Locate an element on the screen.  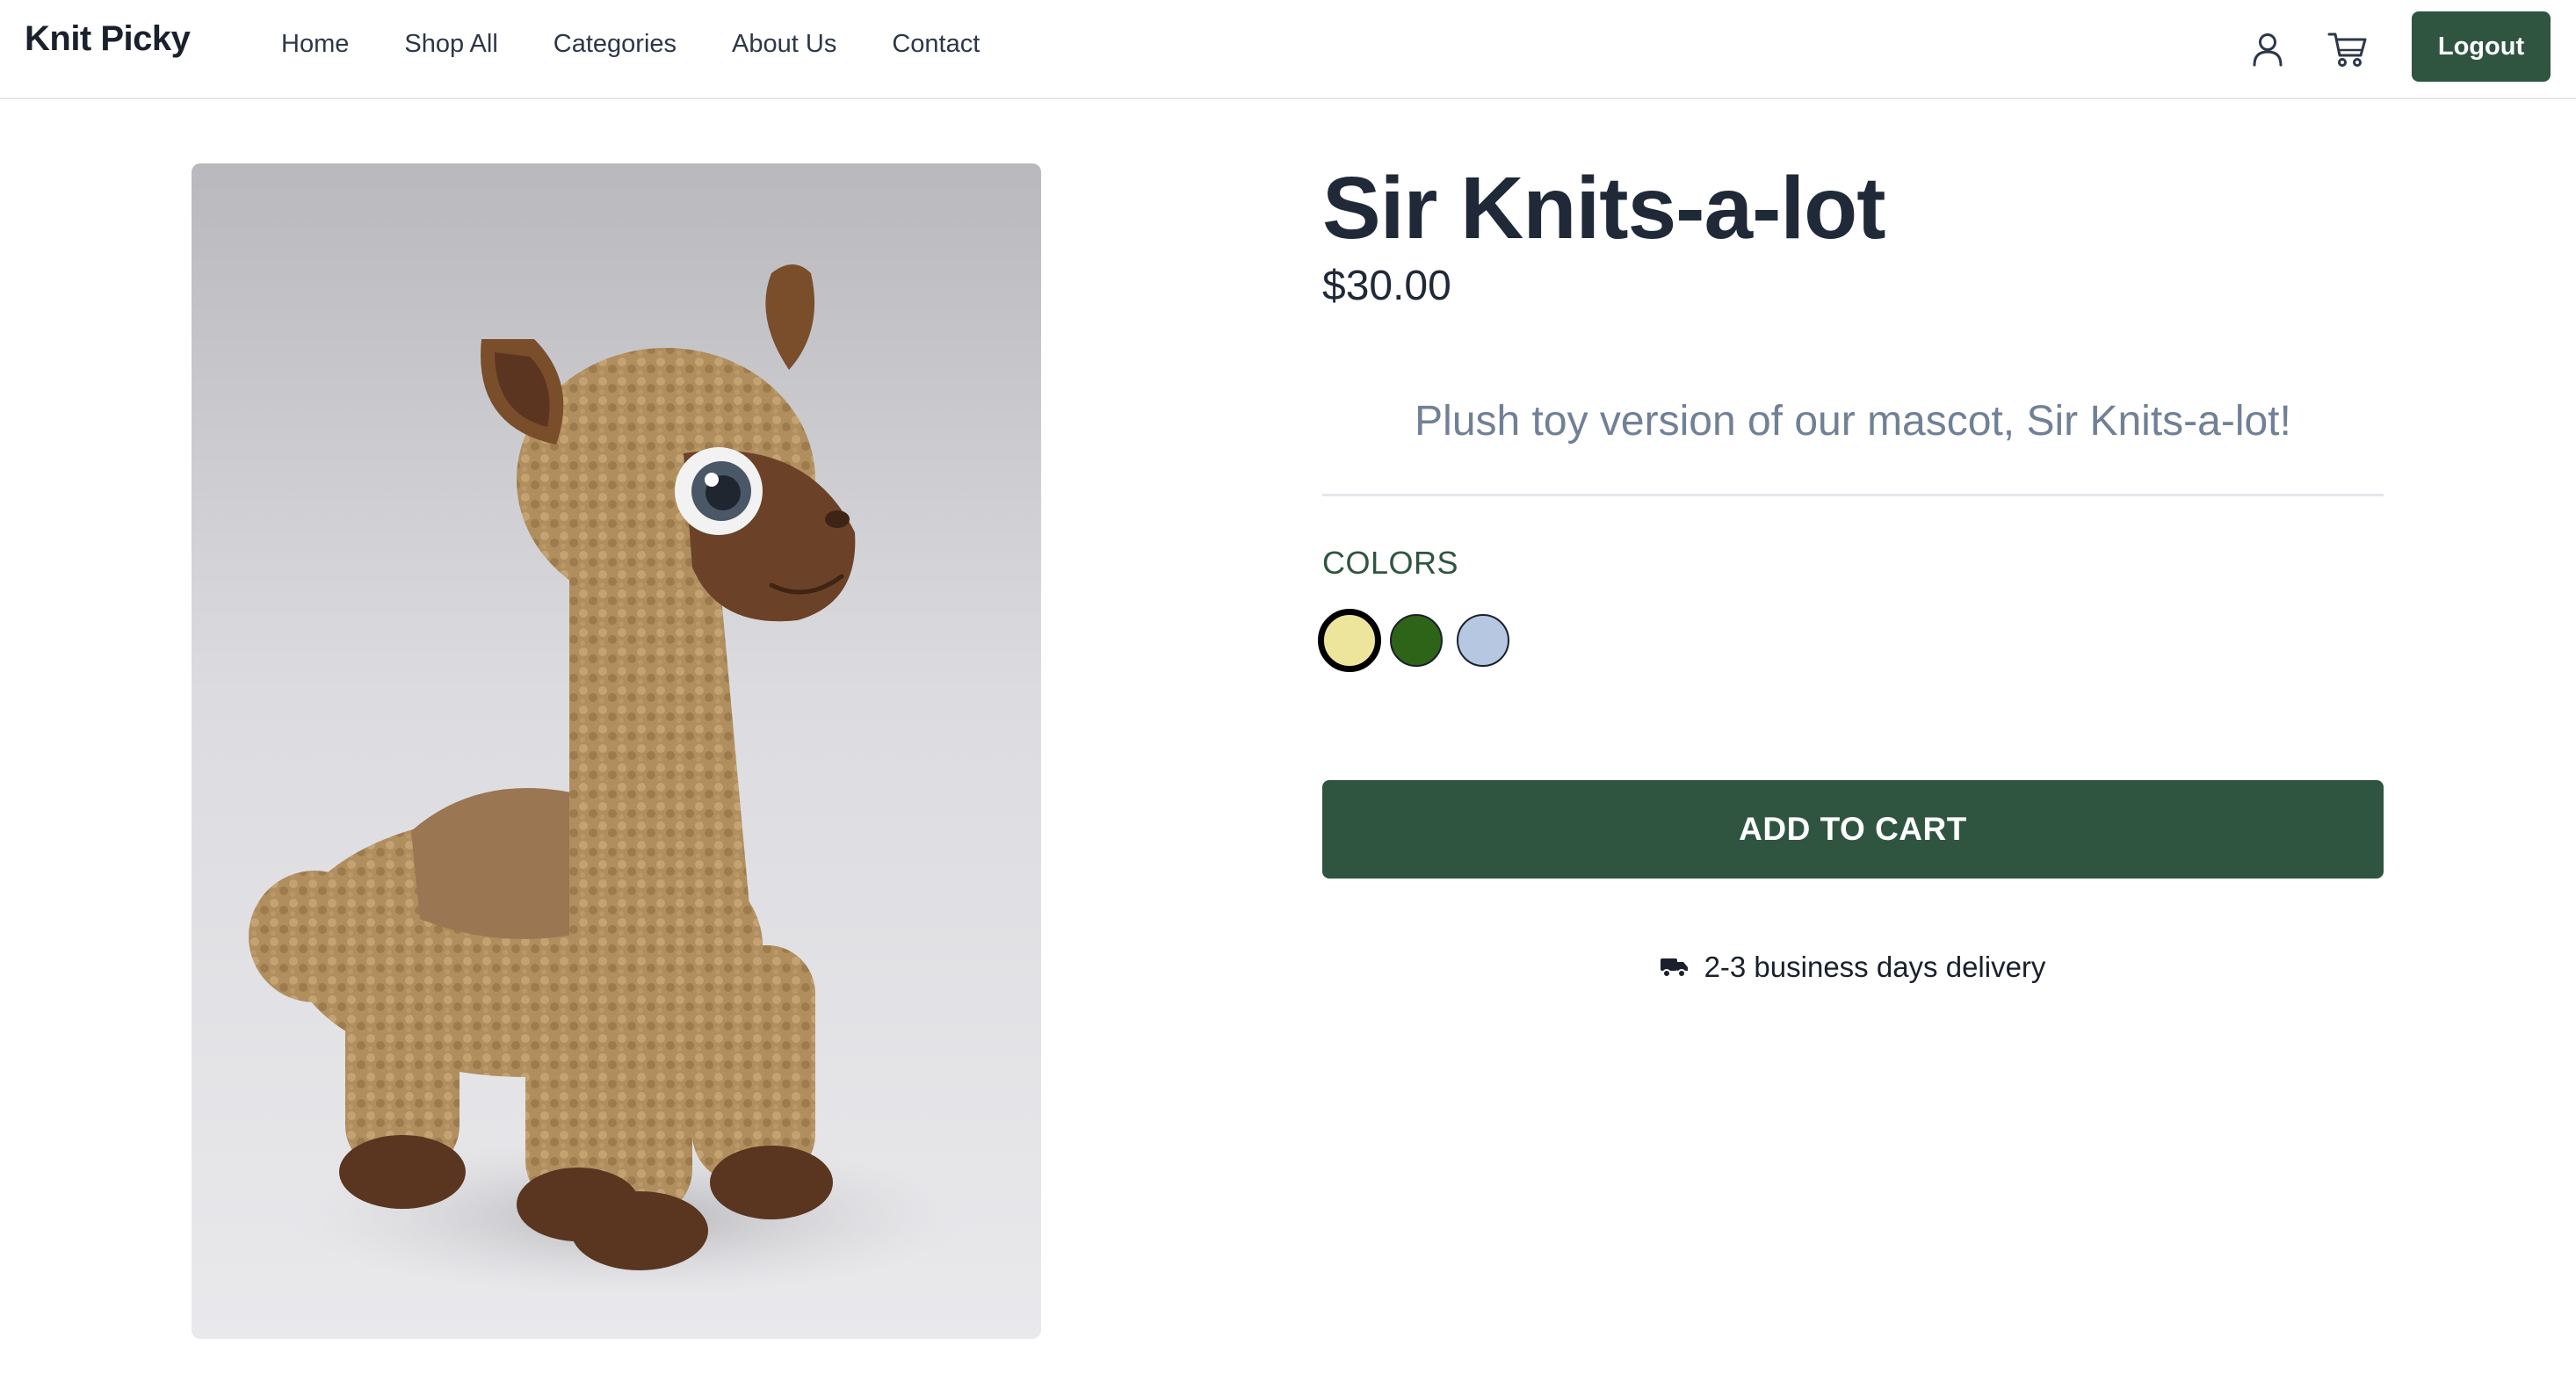
delivery-info: 2-3 business days delivery is located at coordinates (1853, 968).